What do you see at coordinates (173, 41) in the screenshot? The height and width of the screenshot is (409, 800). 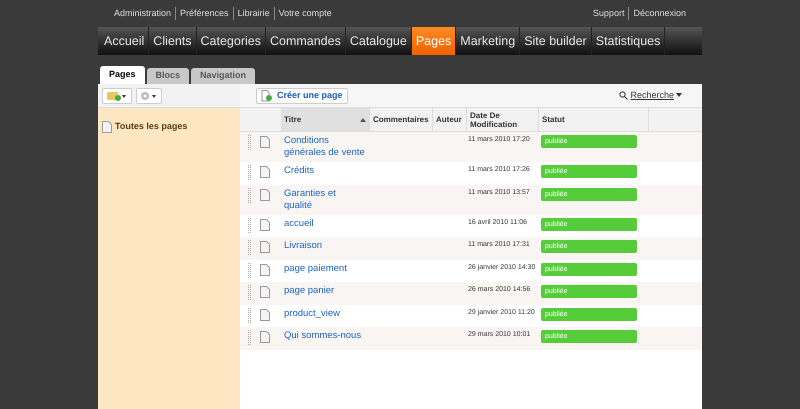 I see `nav-tab: Clients` at bounding box center [173, 41].